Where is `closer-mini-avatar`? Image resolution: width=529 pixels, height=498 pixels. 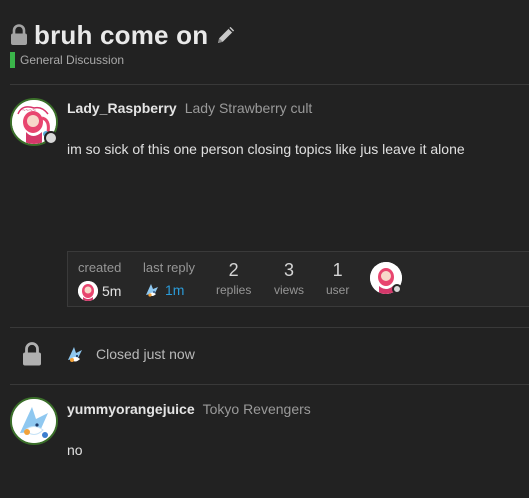 closer-mini-avatar is located at coordinates (75, 354).